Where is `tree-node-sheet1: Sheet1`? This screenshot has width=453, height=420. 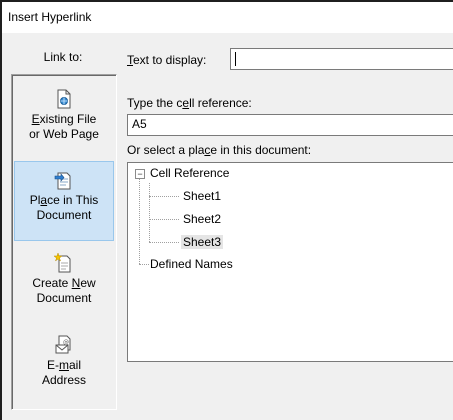
tree-node-sheet1: Sheet1 is located at coordinates (202, 196).